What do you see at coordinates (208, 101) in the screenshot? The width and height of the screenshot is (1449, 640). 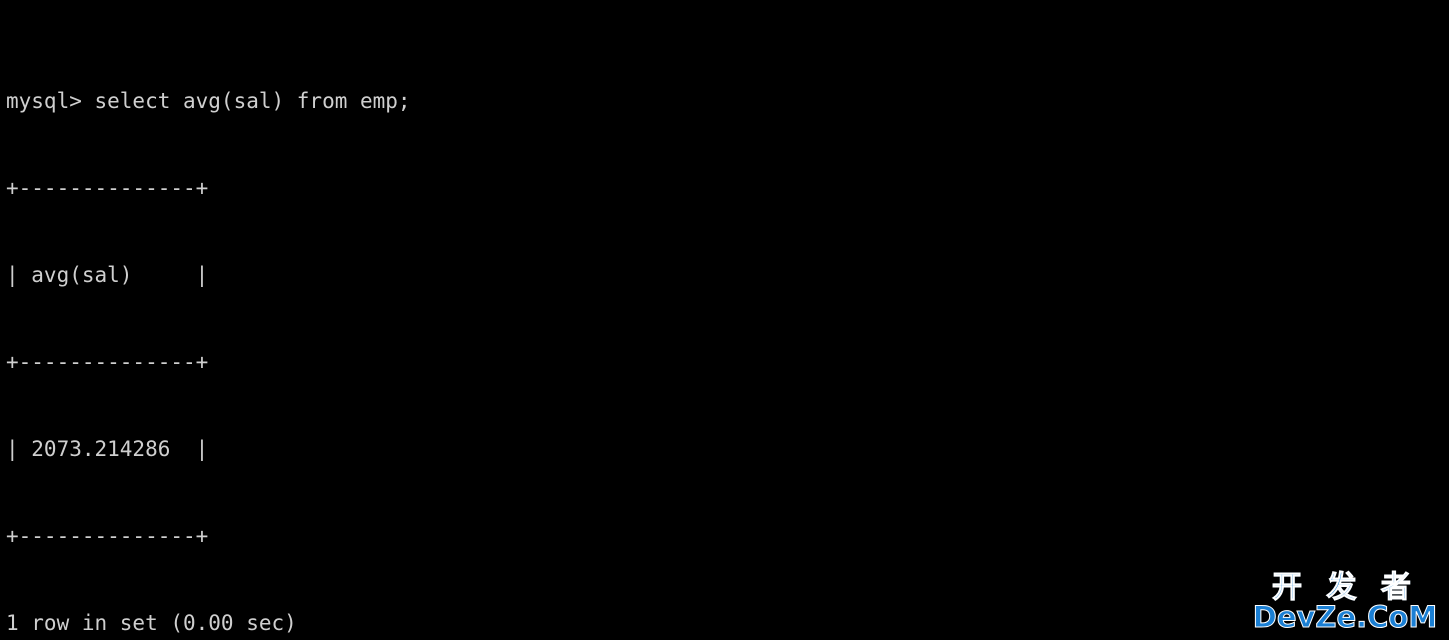 I see `terminal-line-command-1: mysql> select avg(sal) from emp;` at bounding box center [208, 101].